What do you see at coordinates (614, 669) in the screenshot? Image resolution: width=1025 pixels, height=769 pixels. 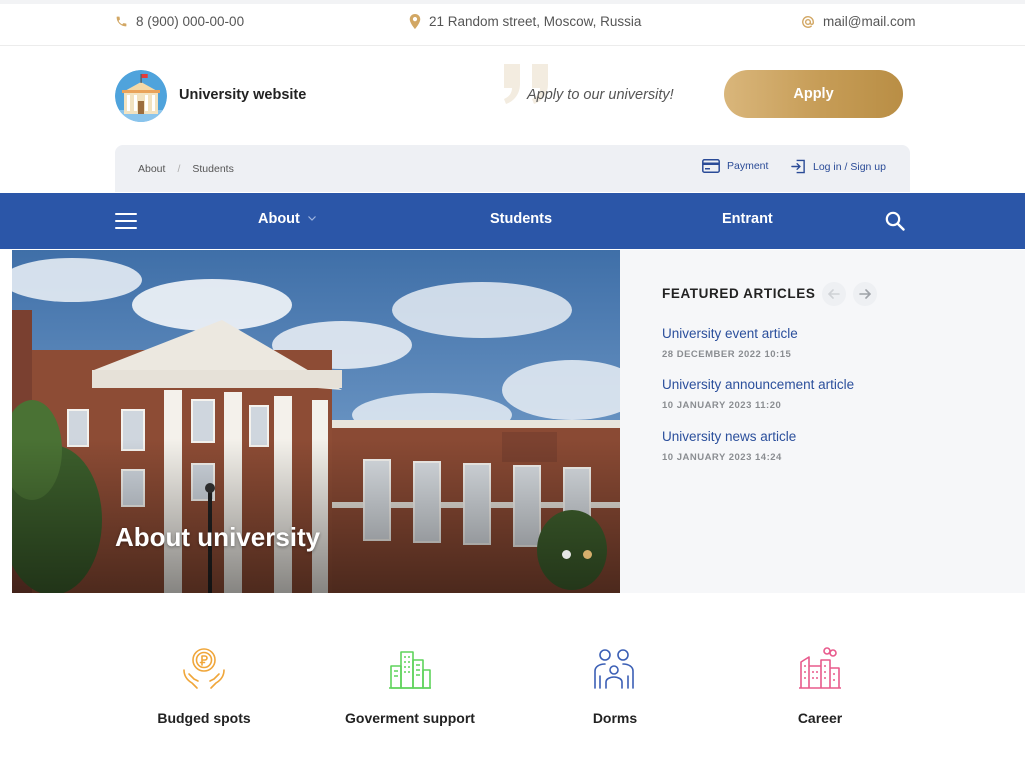 I see `people-icon` at bounding box center [614, 669].